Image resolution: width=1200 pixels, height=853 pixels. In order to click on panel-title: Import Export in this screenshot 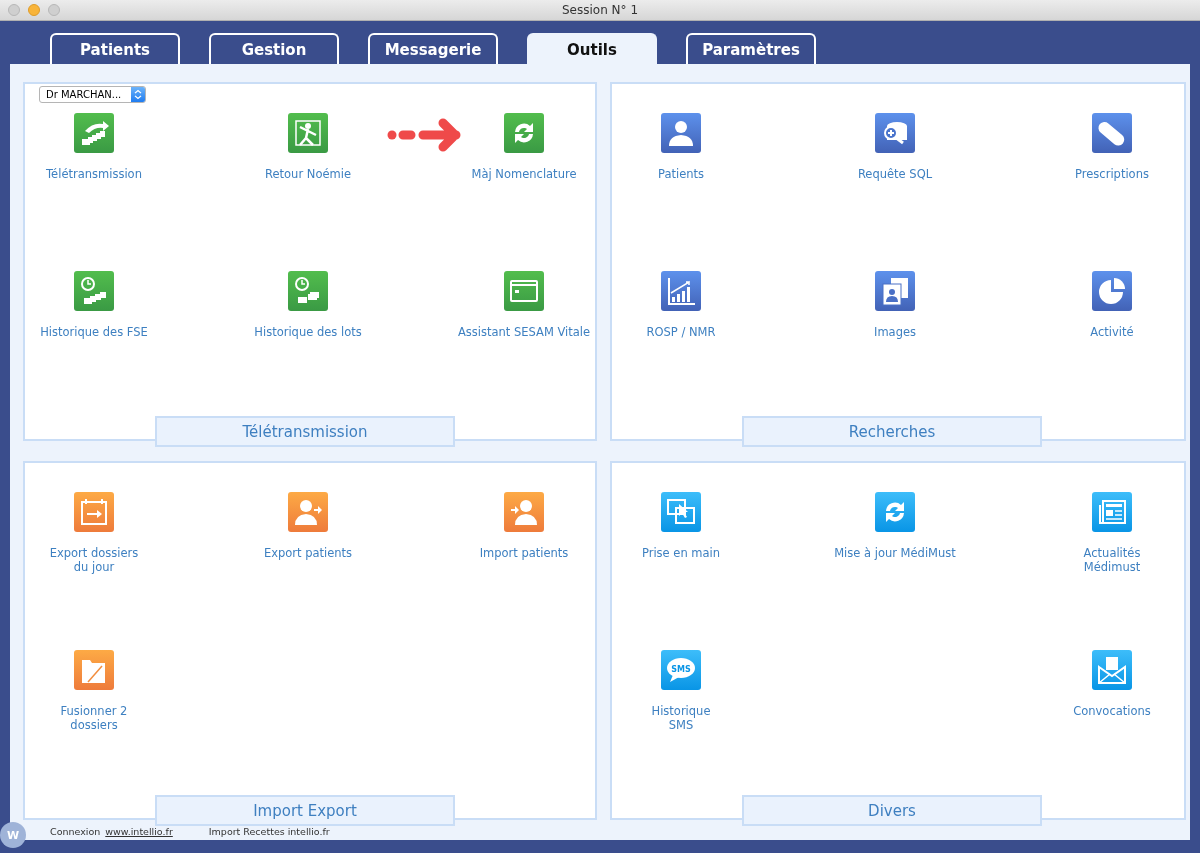, I will do `click(305, 810)`.